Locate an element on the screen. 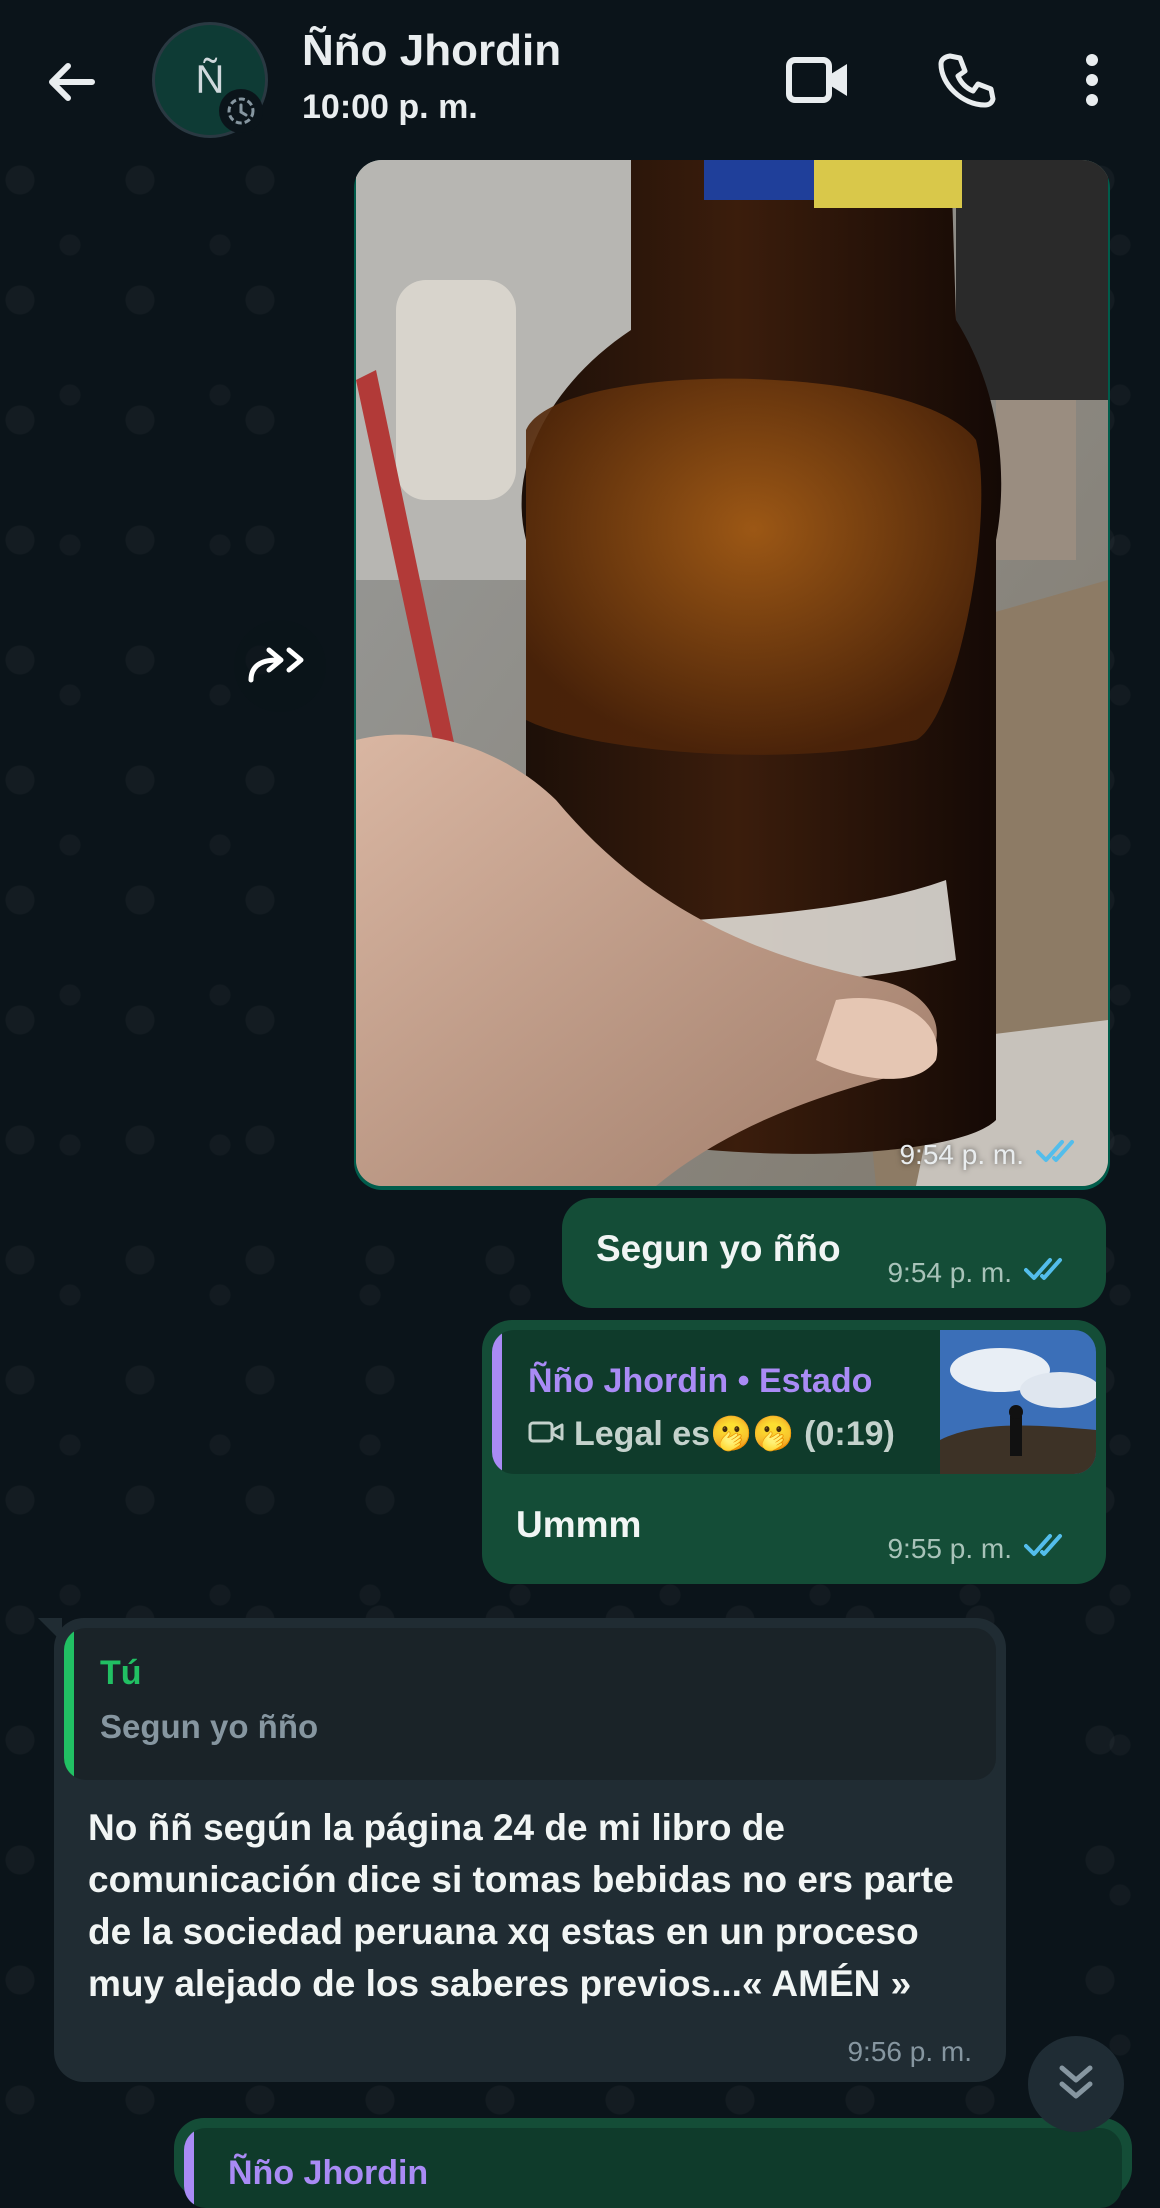 The image size is (1160, 2208). status-thumbnail is located at coordinates (1018, 1402).